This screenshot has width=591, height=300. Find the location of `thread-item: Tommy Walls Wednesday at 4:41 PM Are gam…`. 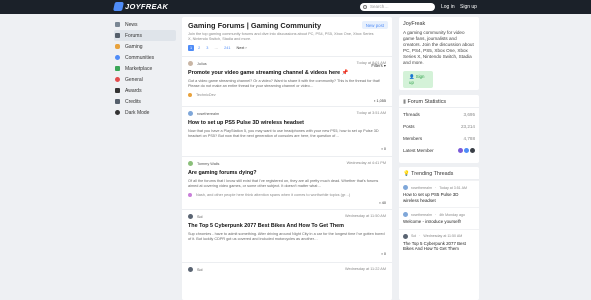

thread-item: Tommy Walls Wednesday at 4:41 PM Are gam… is located at coordinates (287, 182).